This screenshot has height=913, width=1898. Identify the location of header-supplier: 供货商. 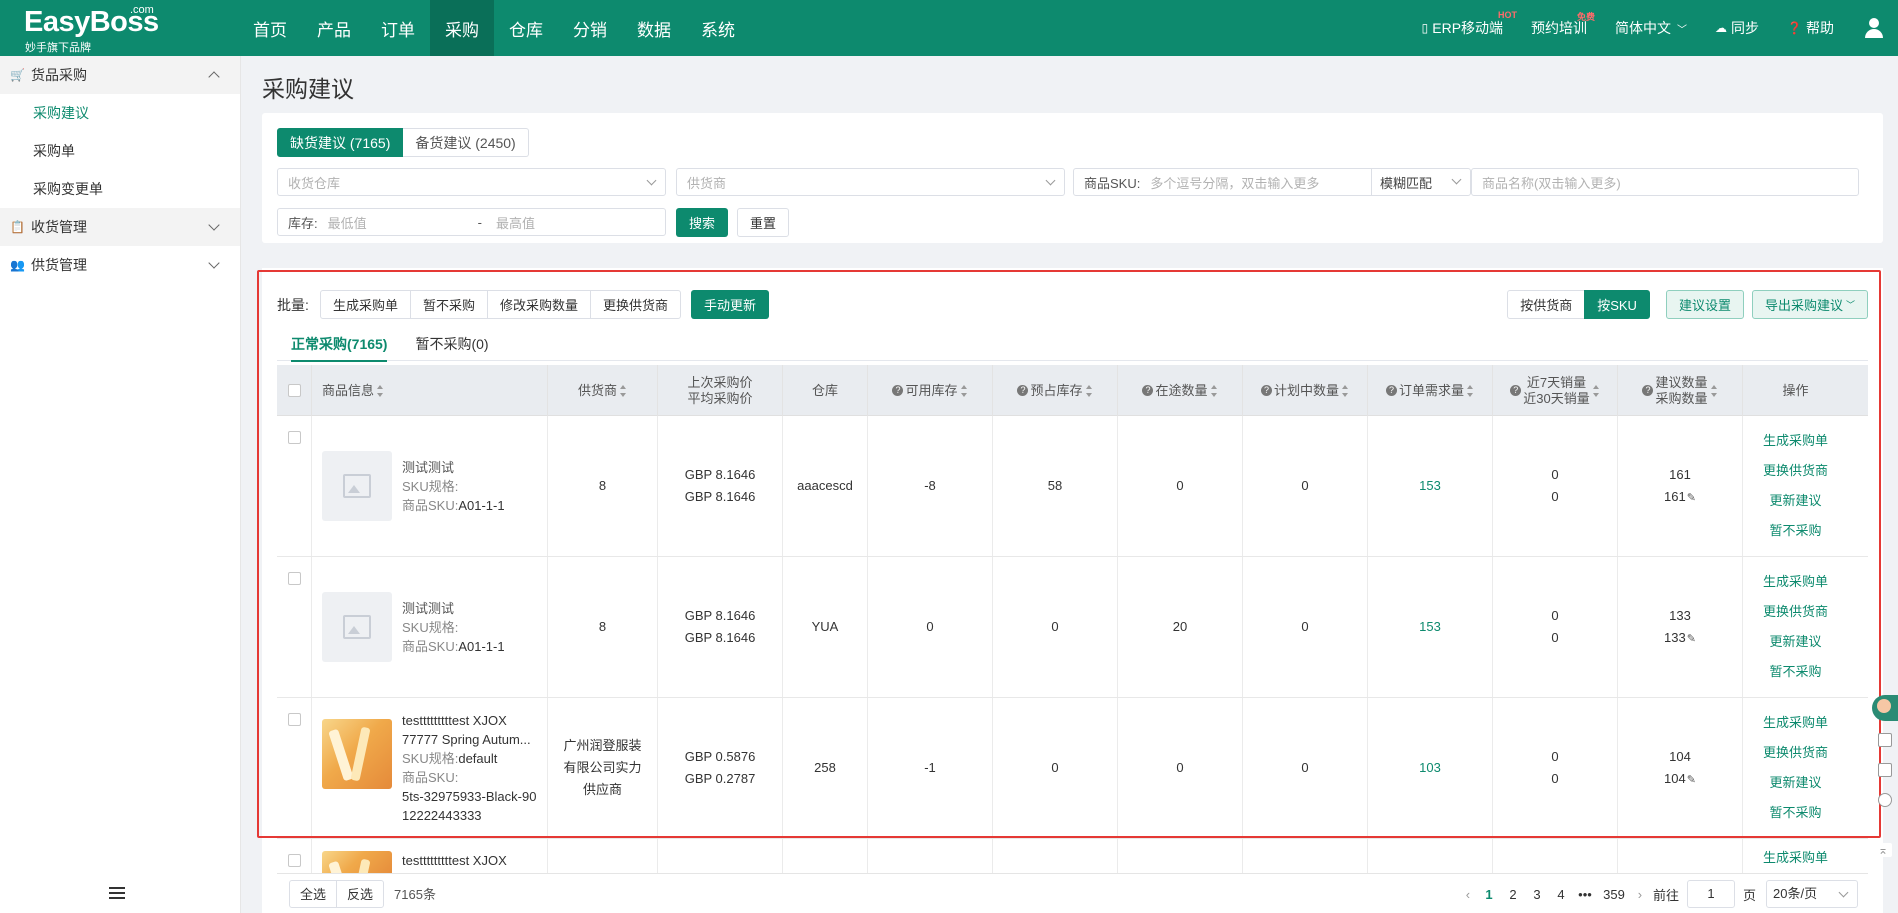
(603, 390).